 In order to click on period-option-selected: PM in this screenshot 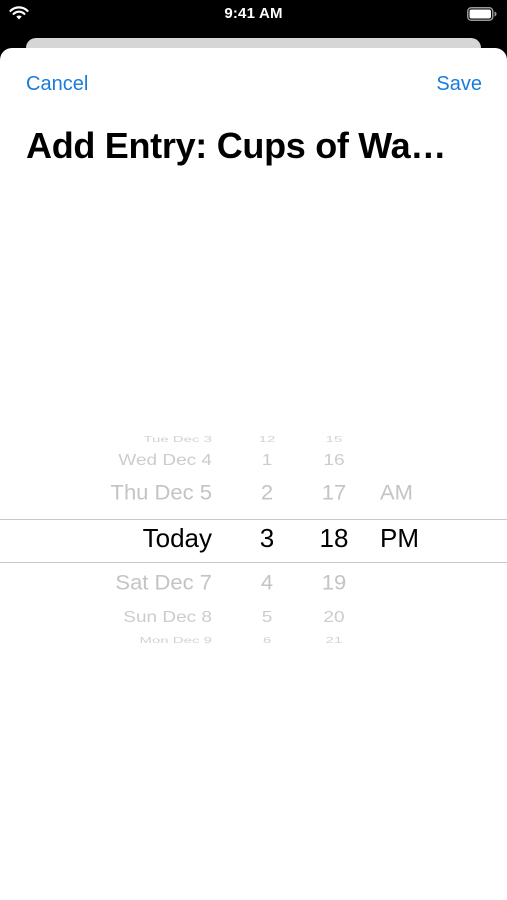, I will do `click(399, 538)`.